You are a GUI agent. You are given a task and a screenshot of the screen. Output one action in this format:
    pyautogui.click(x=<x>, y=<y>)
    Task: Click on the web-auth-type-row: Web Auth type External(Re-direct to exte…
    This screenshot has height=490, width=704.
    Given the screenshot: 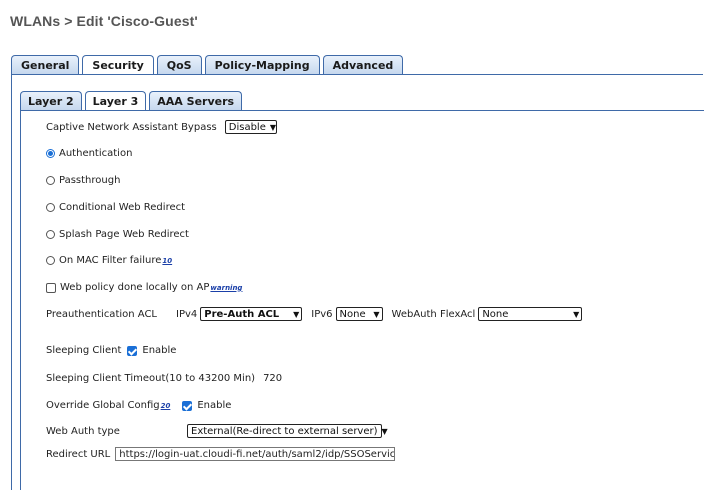 What is the action you would take?
    pyautogui.click(x=217, y=431)
    